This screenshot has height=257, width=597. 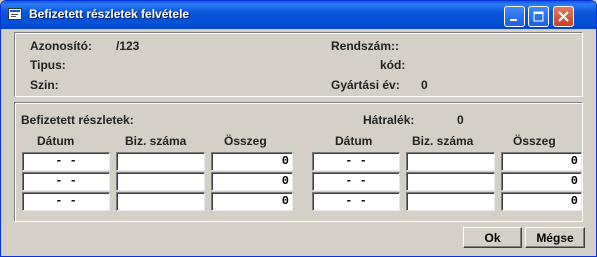 I want to click on date-field-left-3: - -, so click(x=66, y=201).